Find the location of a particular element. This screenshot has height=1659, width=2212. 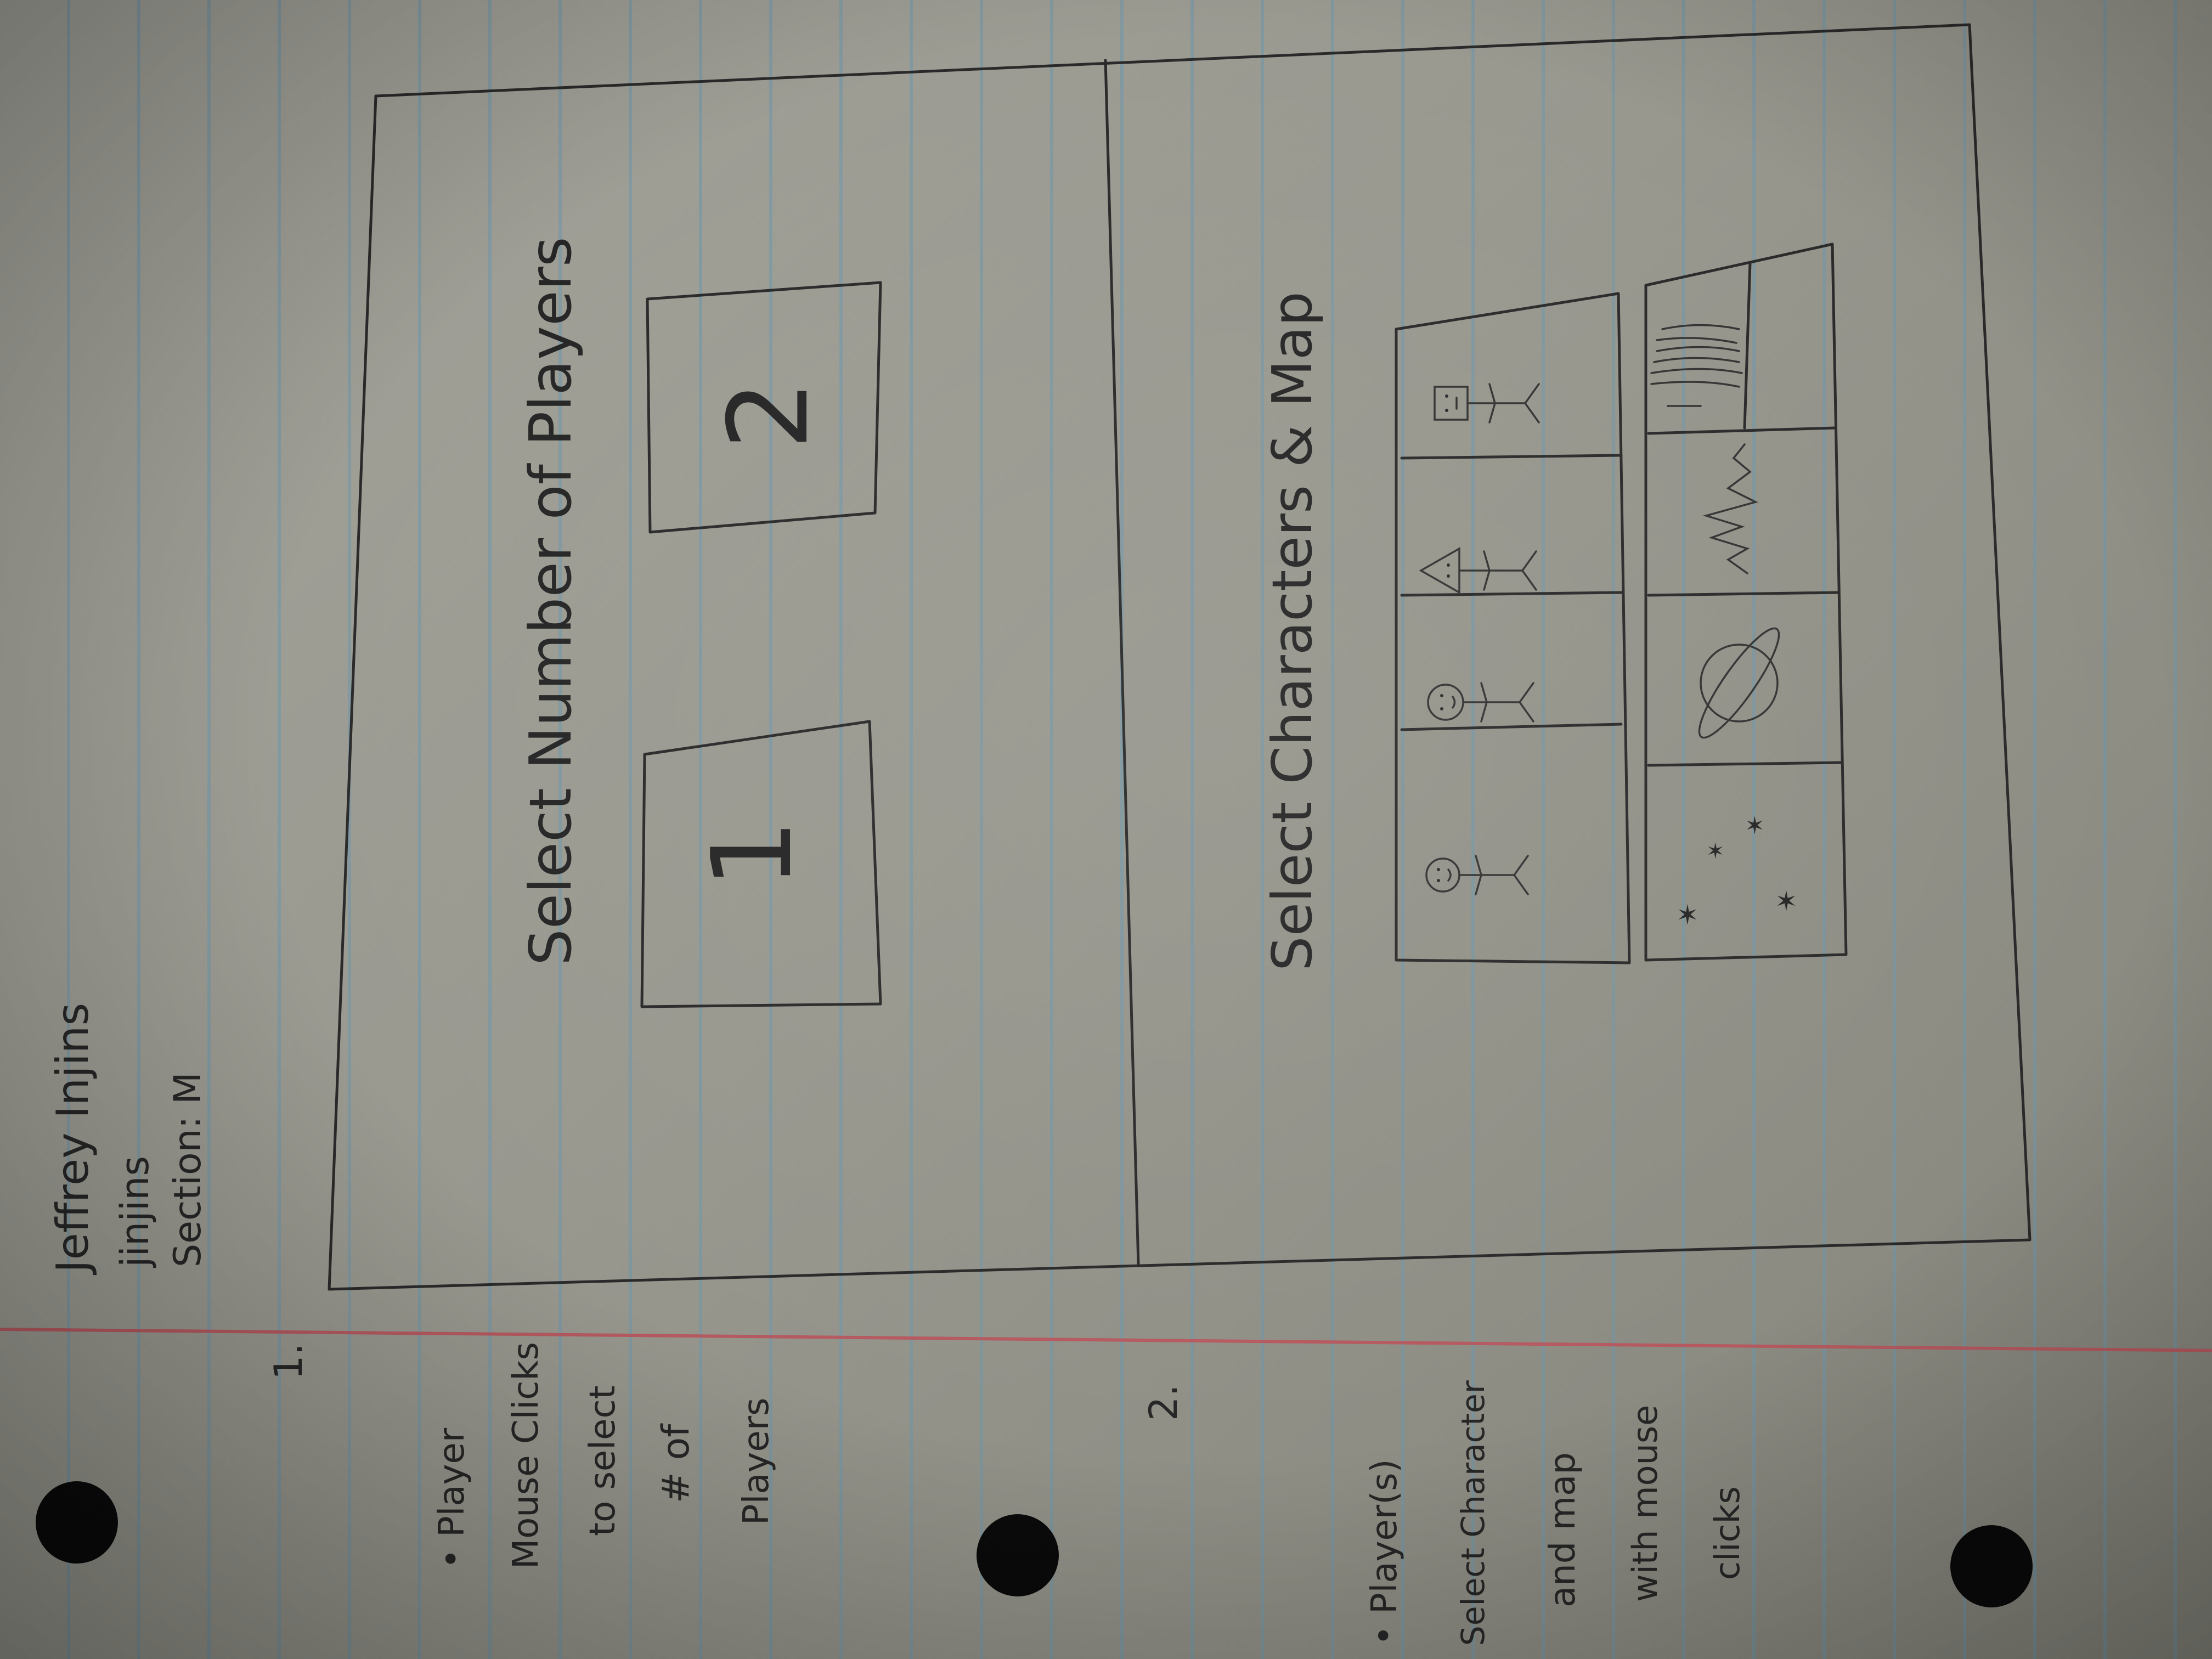

note1-line4: # of is located at coordinates (676, 1463).